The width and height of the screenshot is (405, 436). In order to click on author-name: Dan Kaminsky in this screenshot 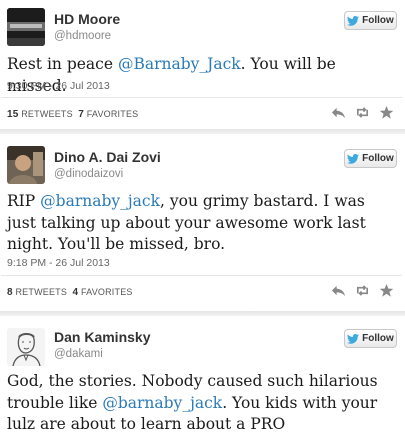, I will do `click(102, 337)`.